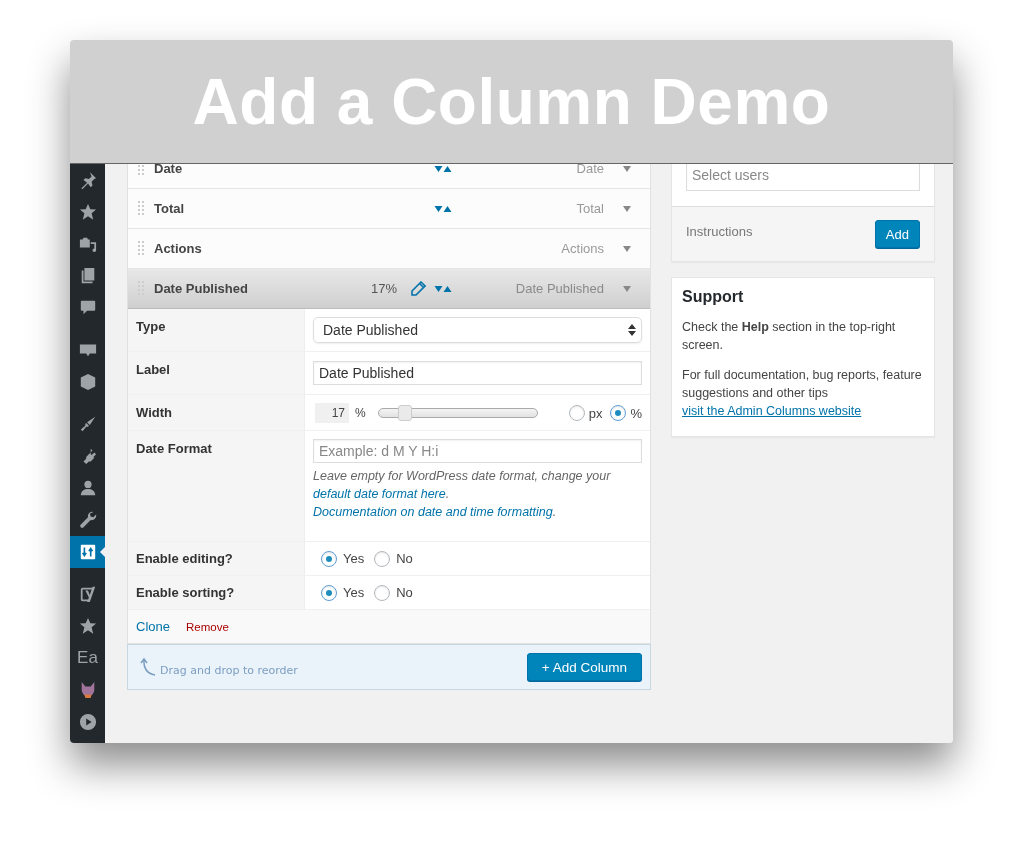 The width and height of the screenshot is (1024, 844). Describe the element at coordinates (582, 248) in the screenshot. I see `column-type: Actions` at that location.